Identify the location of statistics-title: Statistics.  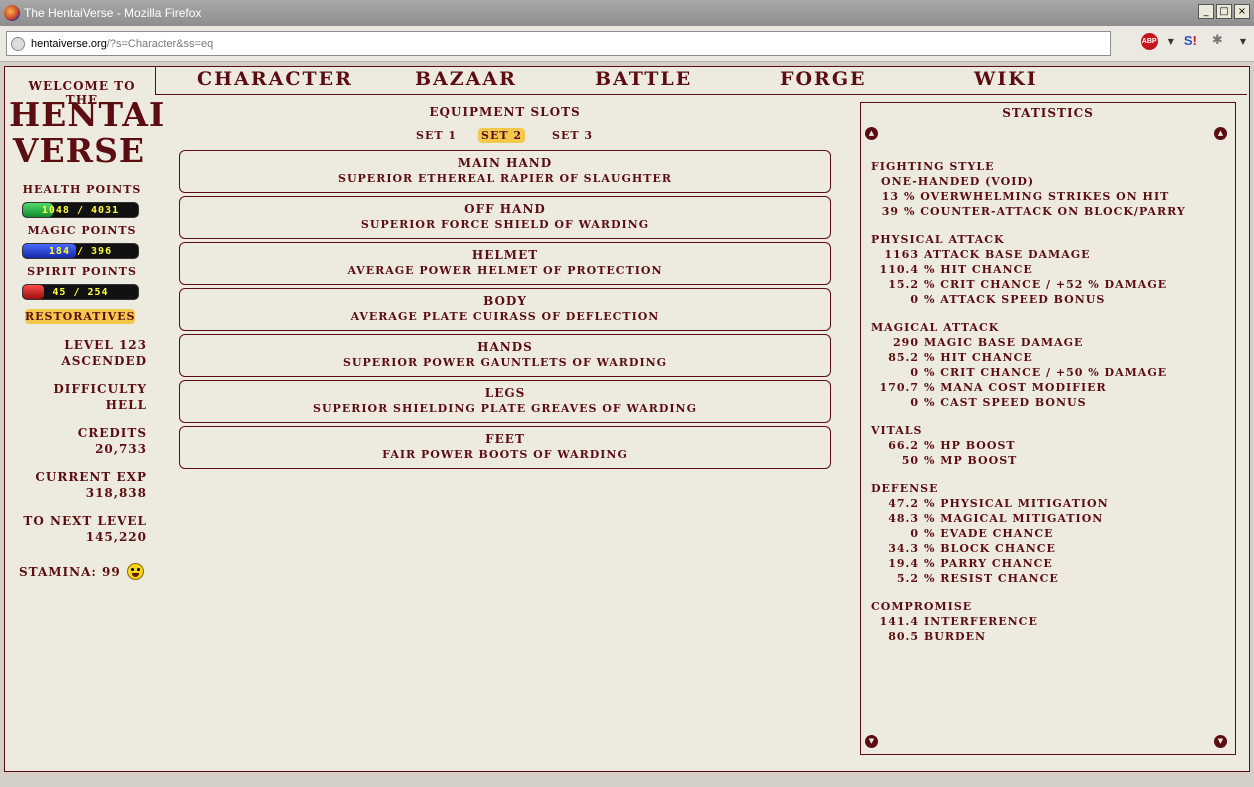
(1048, 113).